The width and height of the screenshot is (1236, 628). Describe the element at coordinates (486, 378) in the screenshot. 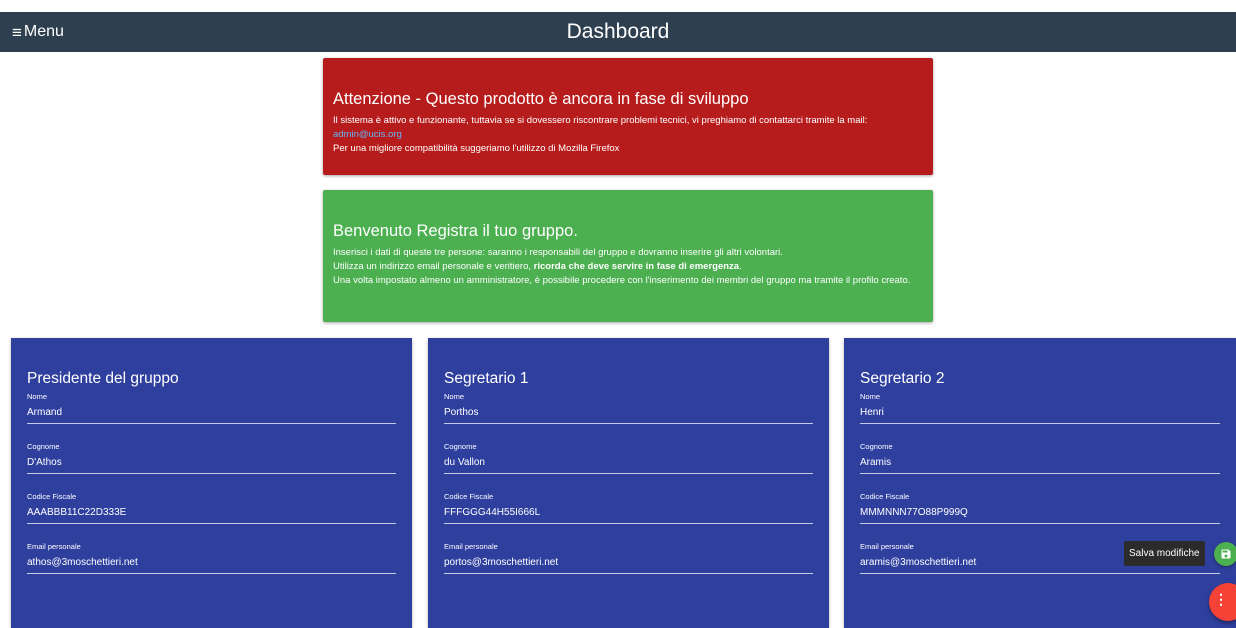

I see `card-title: Segretario 1` at that location.